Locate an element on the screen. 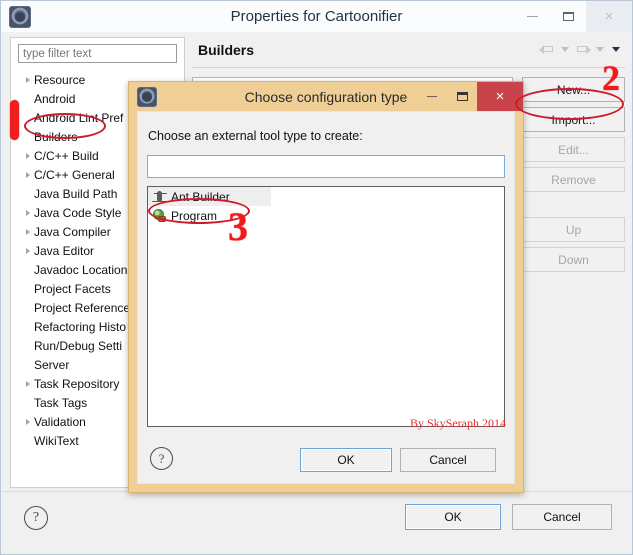  sidebar-item-label: Task Repository is located at coordinates (77, 383).